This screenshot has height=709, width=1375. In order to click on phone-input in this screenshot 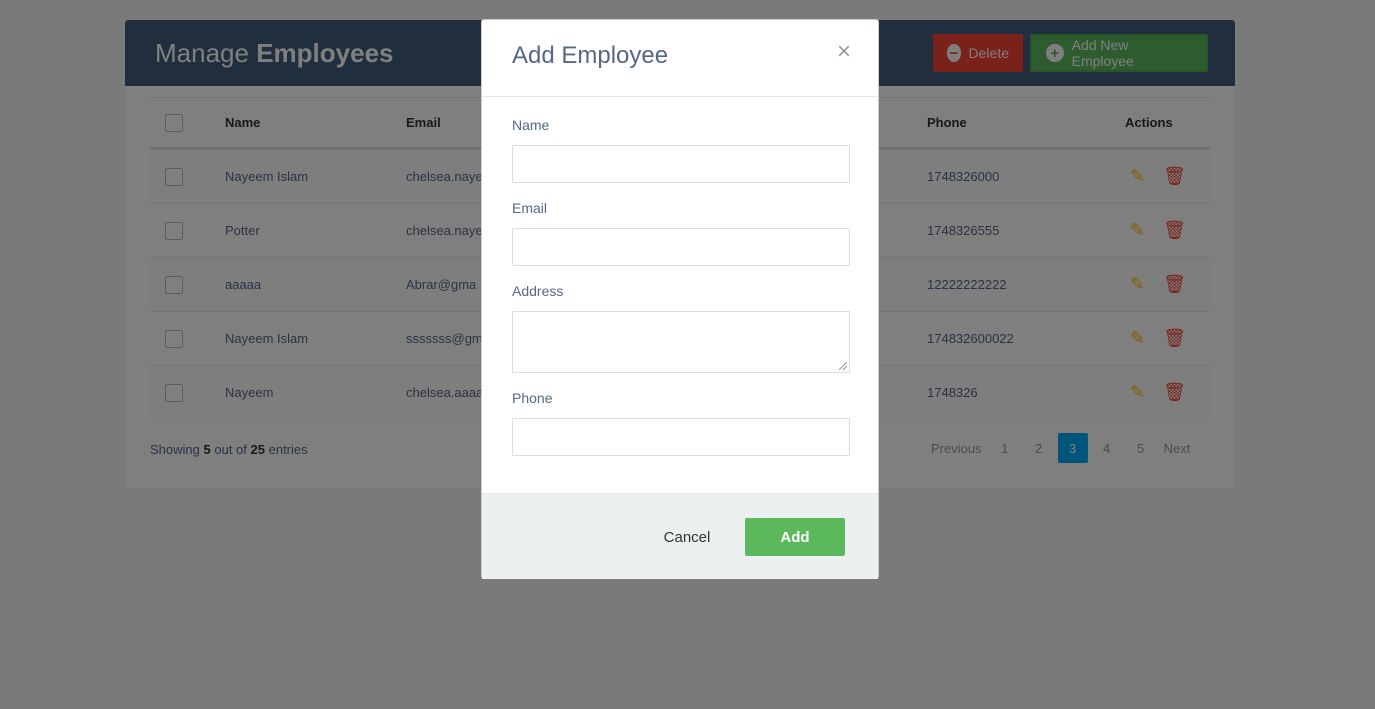, I will do `click(681, 437)`.